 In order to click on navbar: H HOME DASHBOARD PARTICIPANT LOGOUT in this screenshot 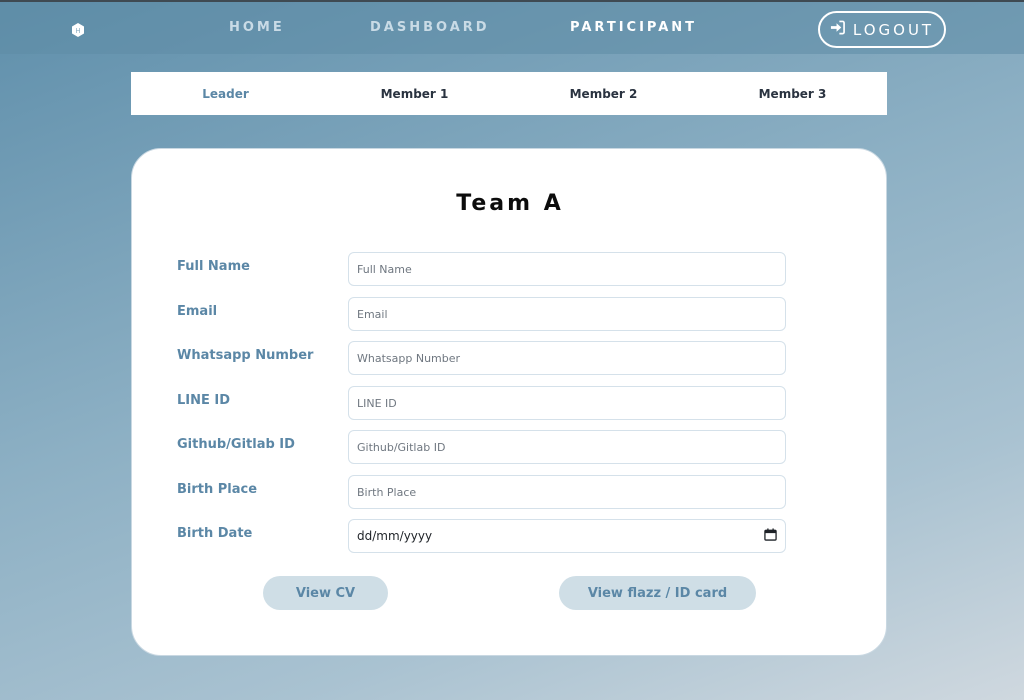, I will do `click(512, 28)`.